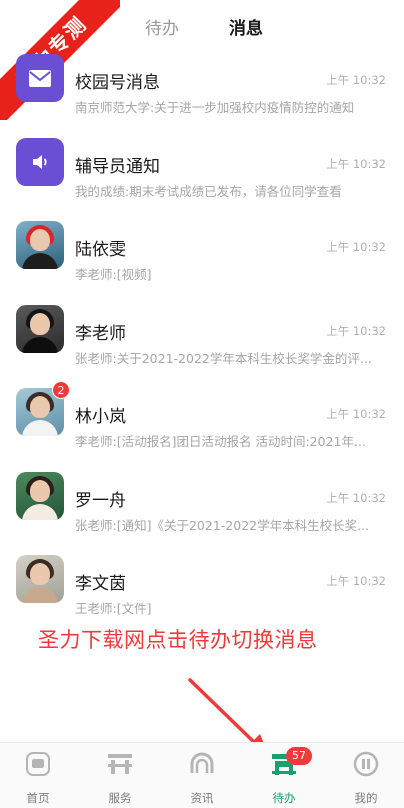  Describe the element at coordinates (246, 26) in the screenshot. I see `tab-messages: 消息` at that location.